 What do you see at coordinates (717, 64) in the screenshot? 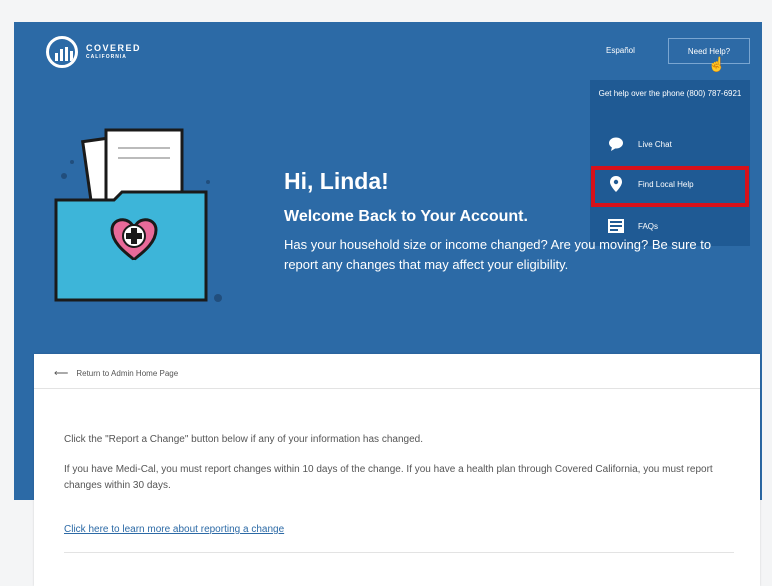
I see `mouse-cursor-icon: ☝` at bounding box center [717, 64].